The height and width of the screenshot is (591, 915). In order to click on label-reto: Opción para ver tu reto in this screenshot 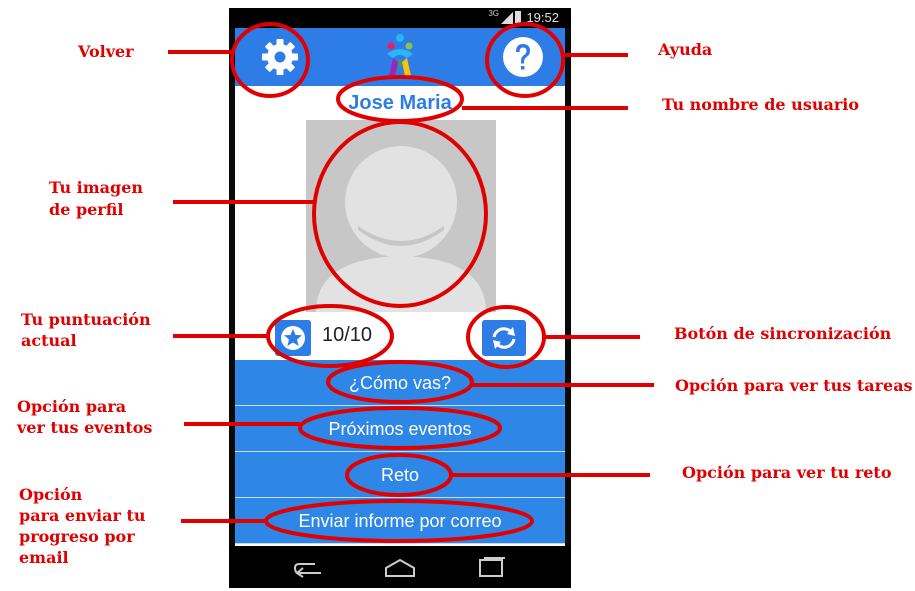, I will do `click(787, 472)`.